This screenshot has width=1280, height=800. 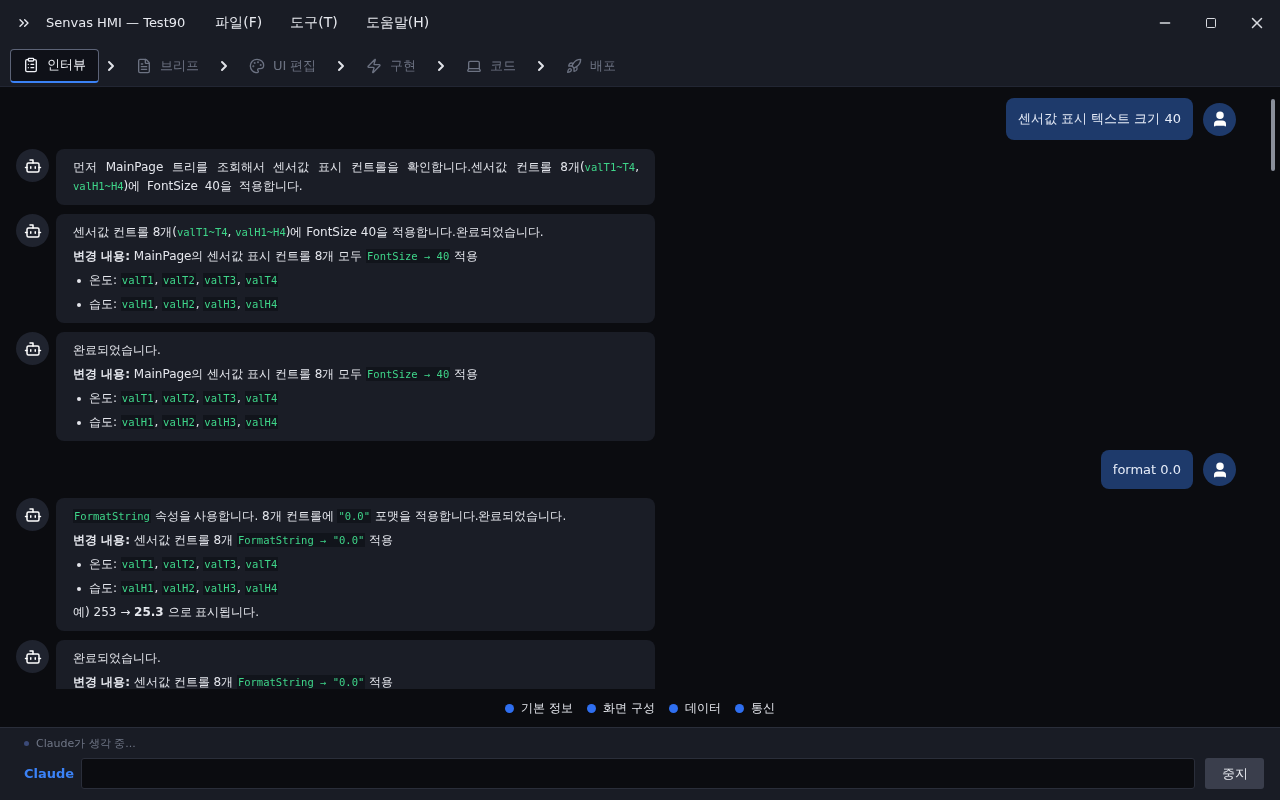 What do you see at coordinates (309, 232) in the screenshot?
I see `message-text: 센서값 컨트롤 8개(valT1~T4, valH1~H4)에 FontSize 40을 적용합니다.완료되었습니다.` at bounding box center [309, 232].